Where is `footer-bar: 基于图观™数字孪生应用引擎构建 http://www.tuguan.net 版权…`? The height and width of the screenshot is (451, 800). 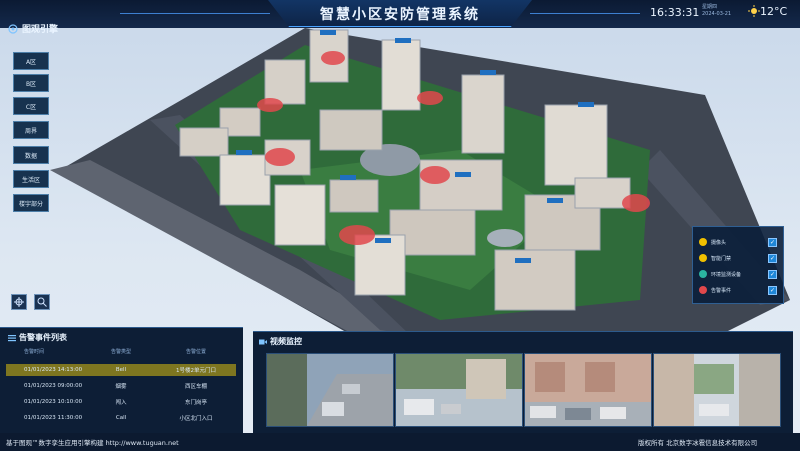 footer-bar: 基于图观™数字孪生应用引擎构建 http://www.tuguan.net 版权… is located at coordinates (400, 442).